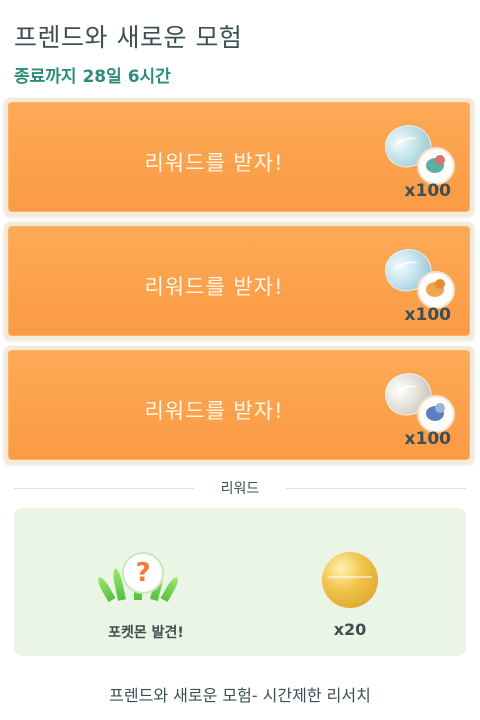  I want to click on encounter-label: 포켓몬 발견!, so click(146, 633).